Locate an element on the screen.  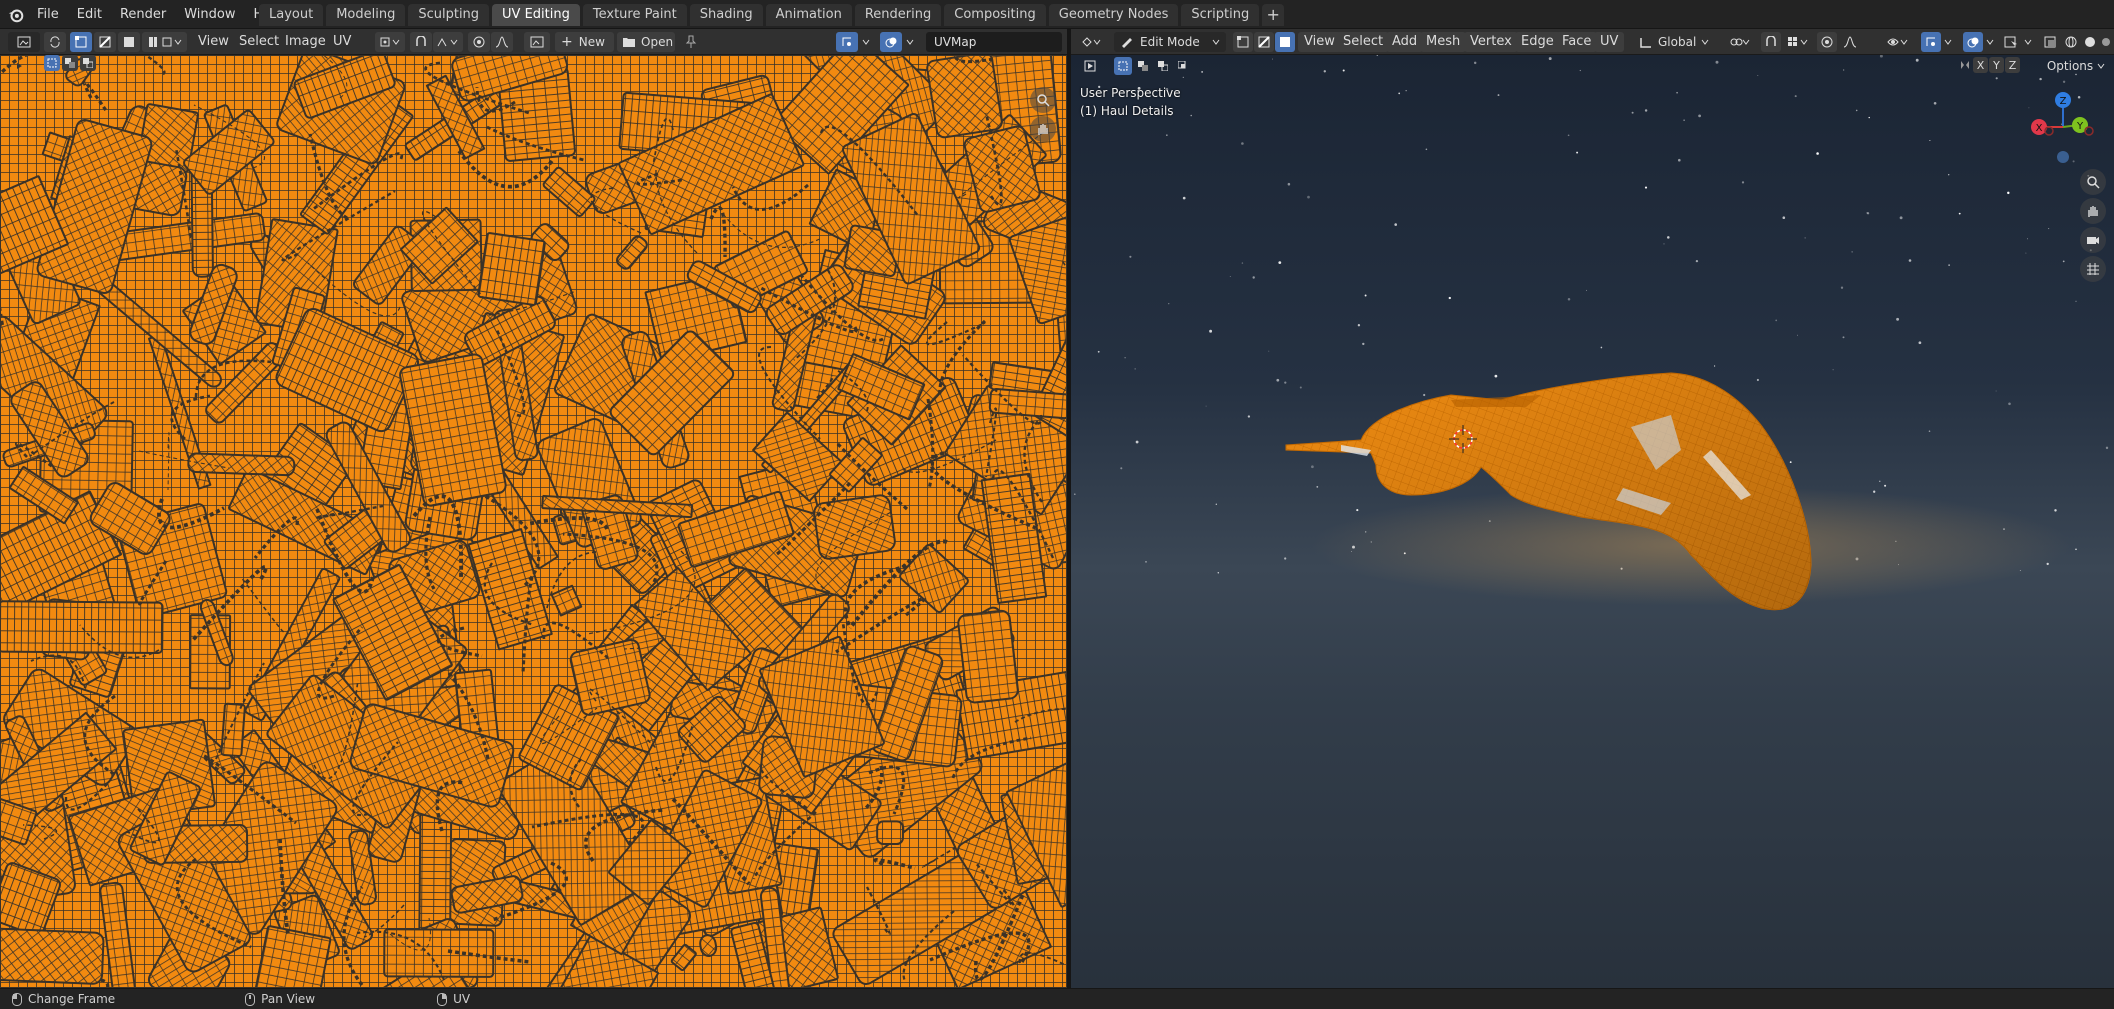
orientation-dropdown: Global is located at coordinates (1677, 42).